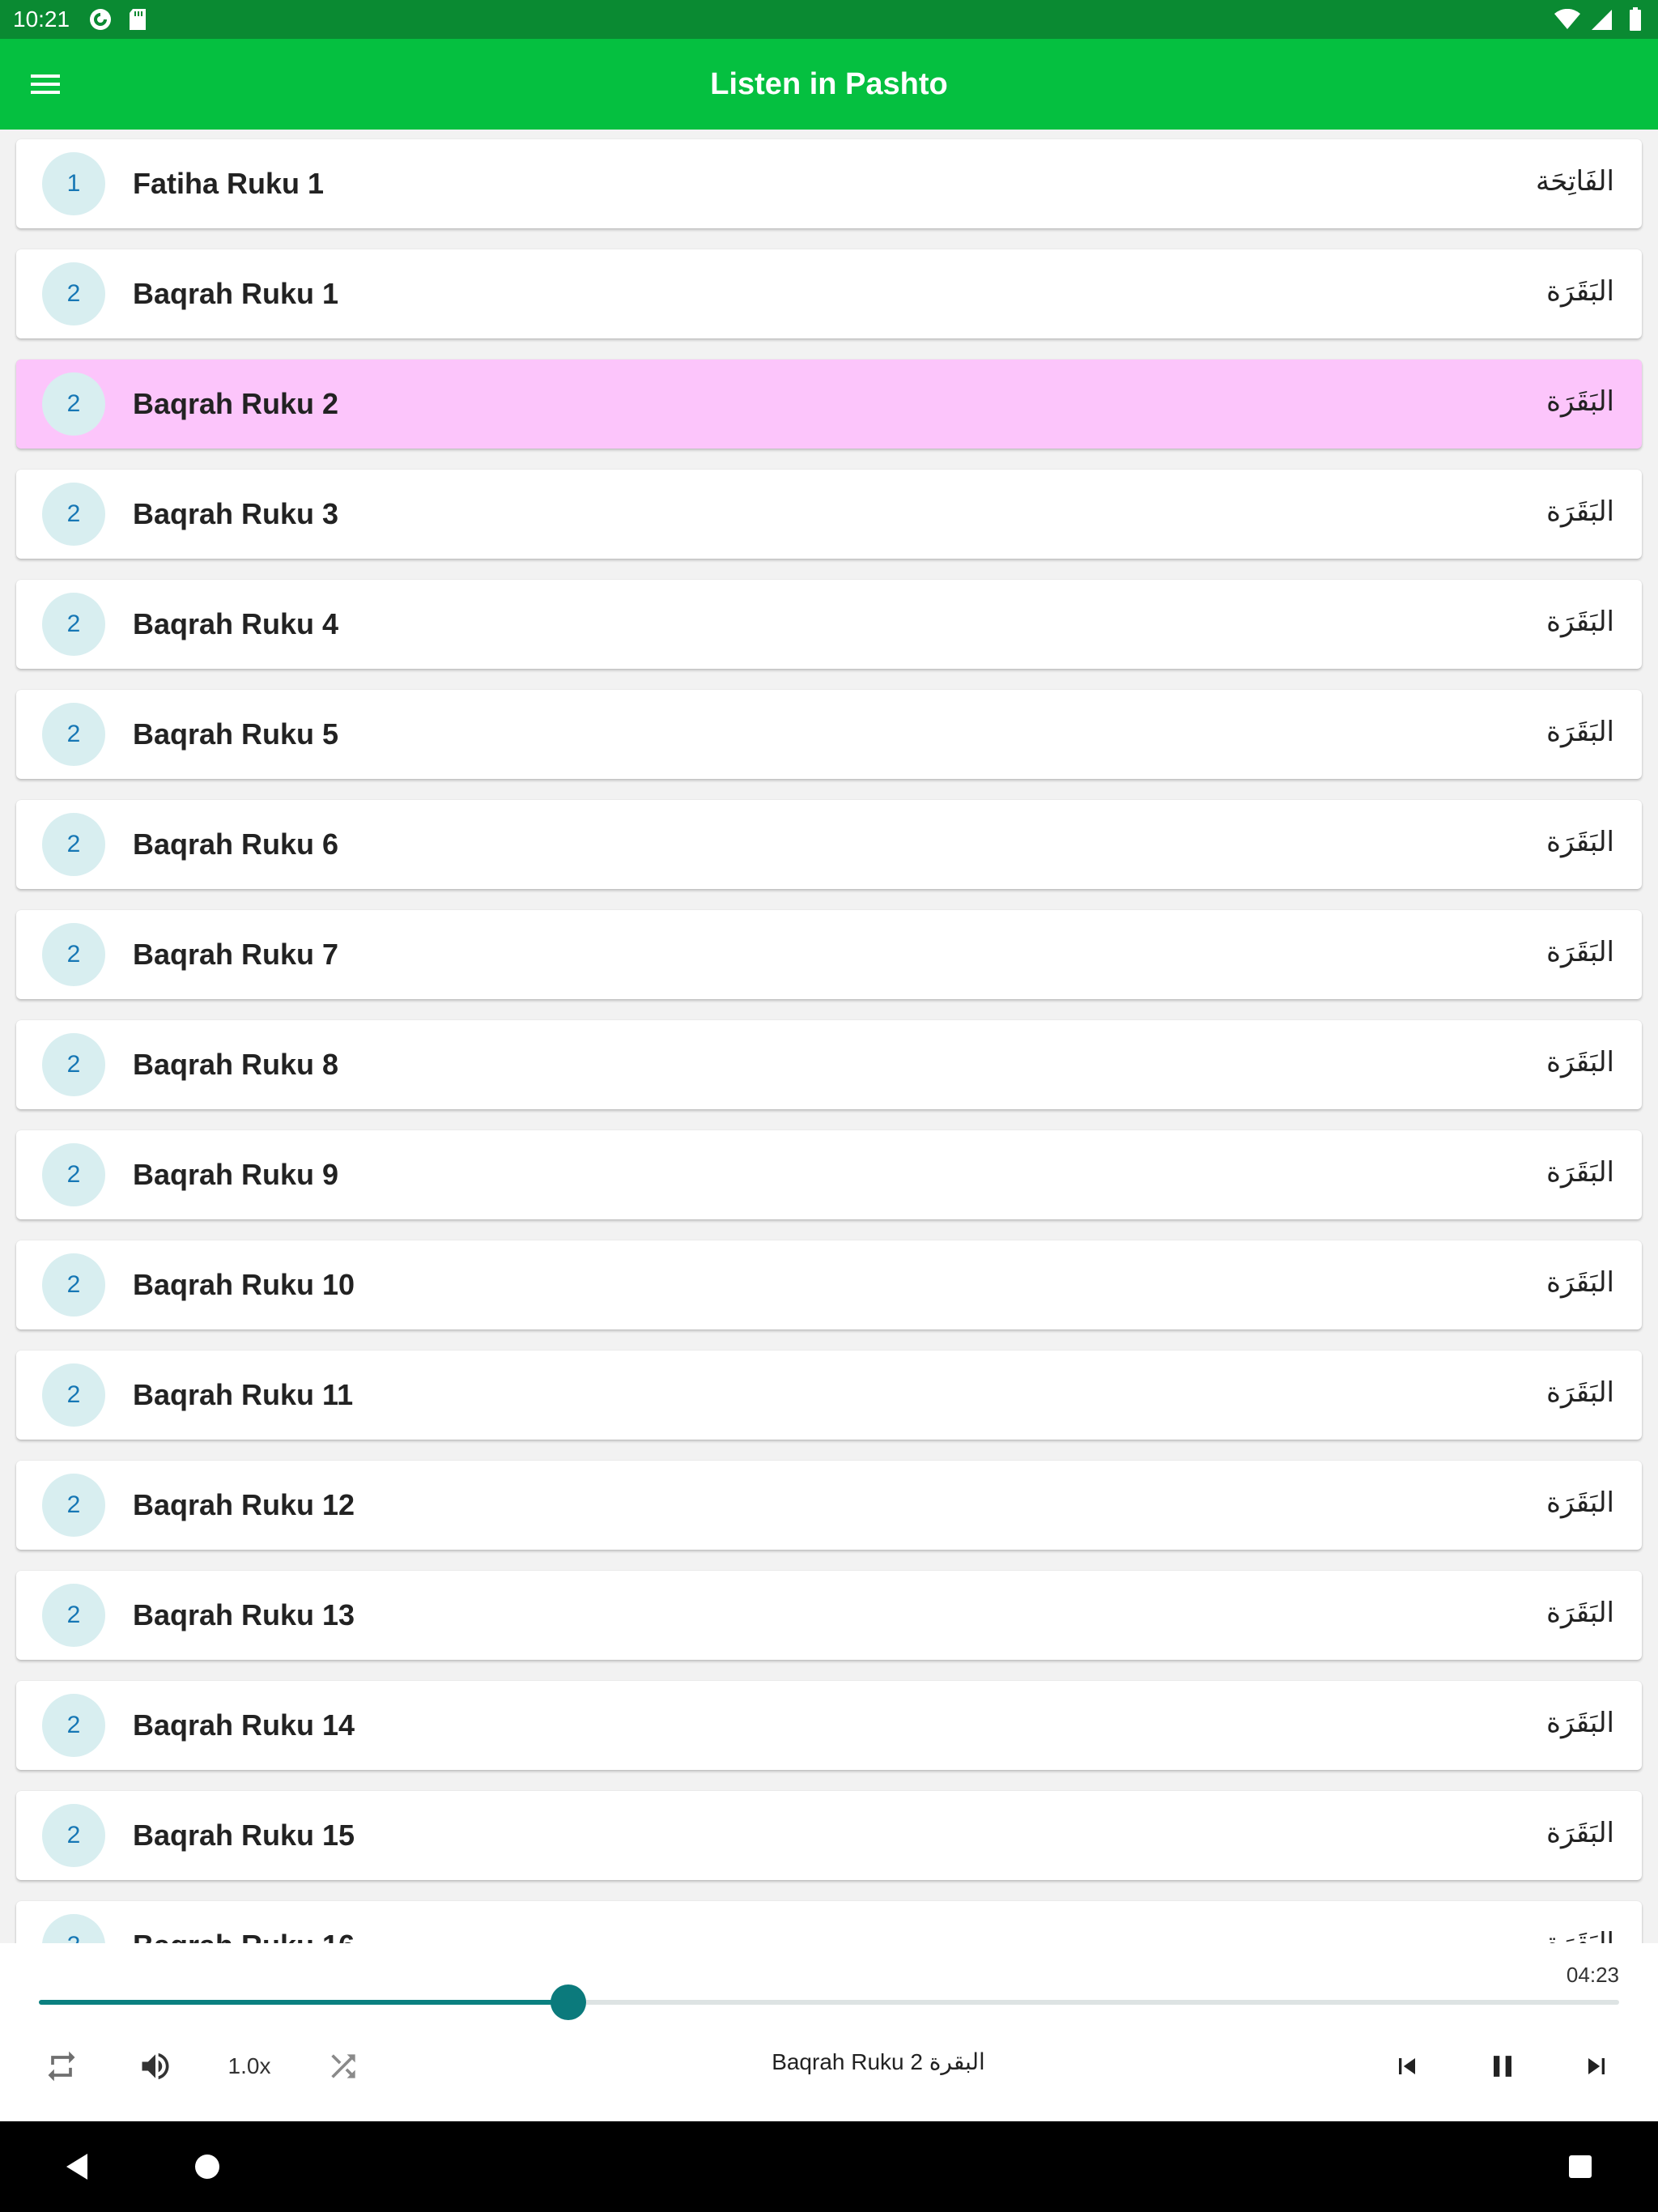 The height and width of the screenshot is (2212, 1658). What do you see at coordinates (41, 19) in the screenshot?
I see `status-time: 10:21` at bounding box center [41, 19].